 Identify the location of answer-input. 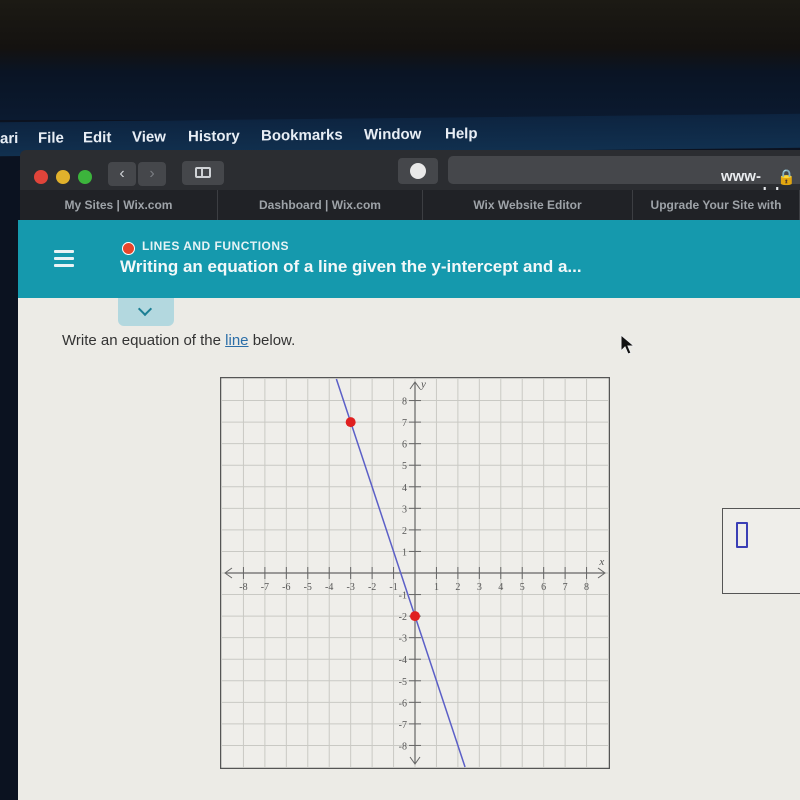
(761, 551).